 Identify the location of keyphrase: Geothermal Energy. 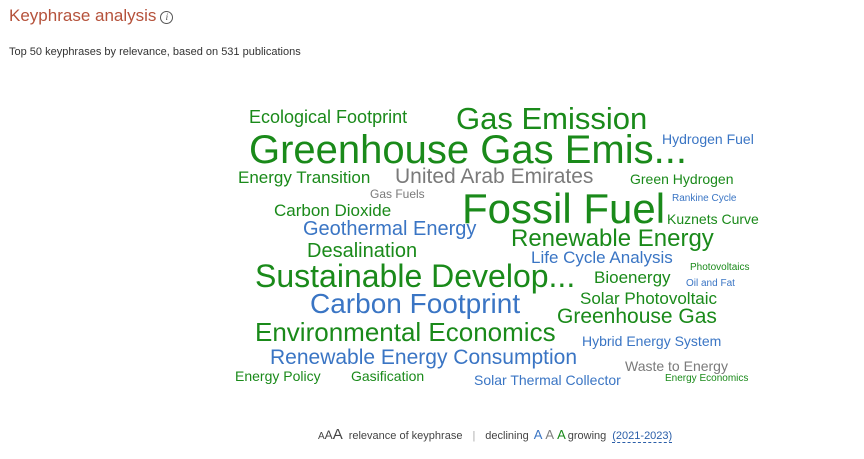
(389, 229).